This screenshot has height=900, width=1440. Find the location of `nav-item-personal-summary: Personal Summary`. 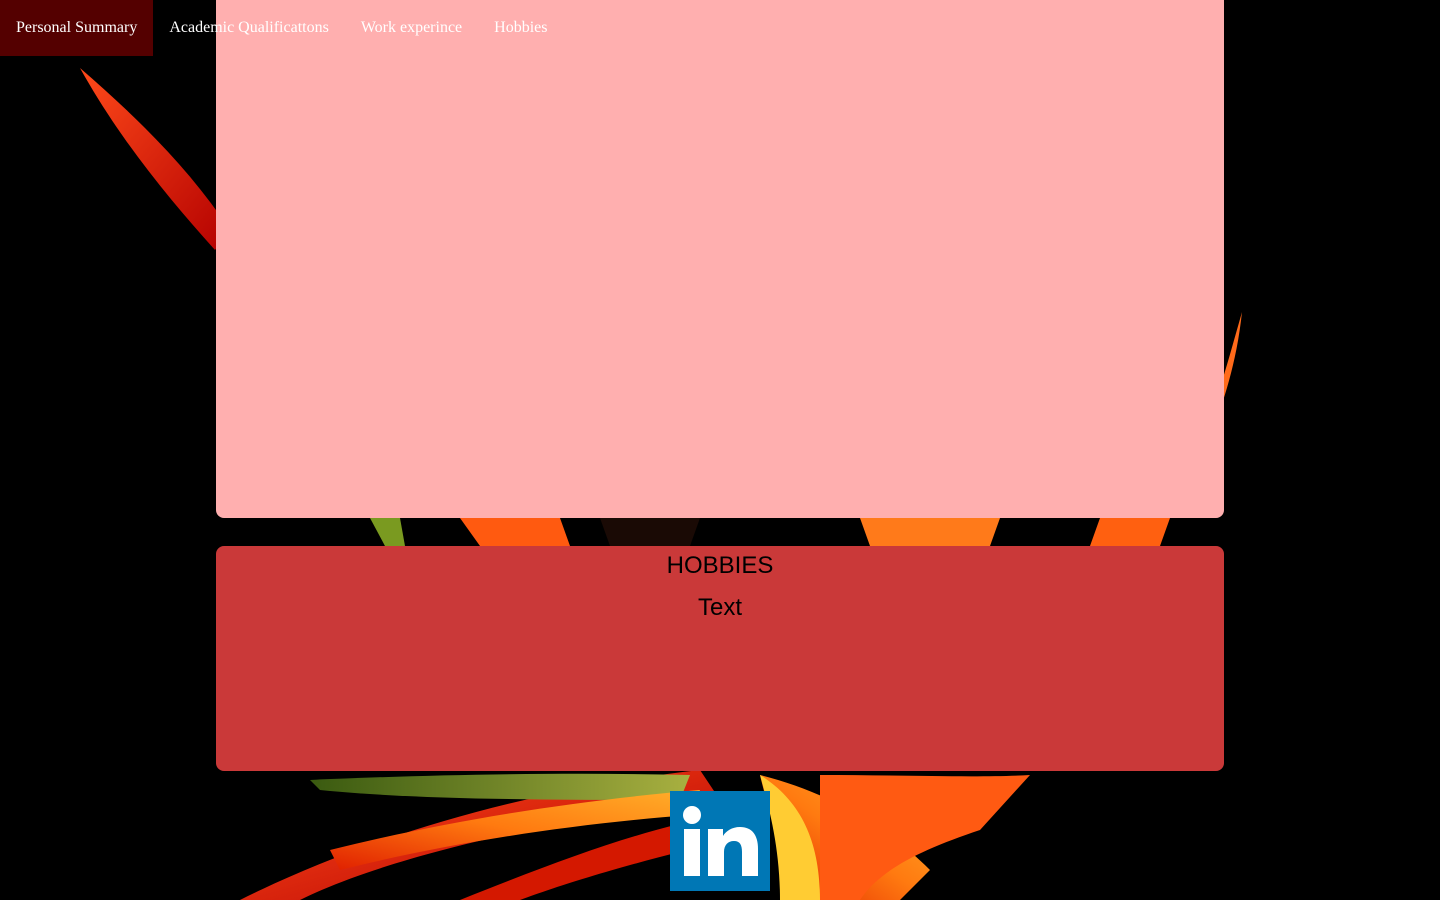

nav-item-personal-summary: Personal Summary is located at coordinates (77, 28).